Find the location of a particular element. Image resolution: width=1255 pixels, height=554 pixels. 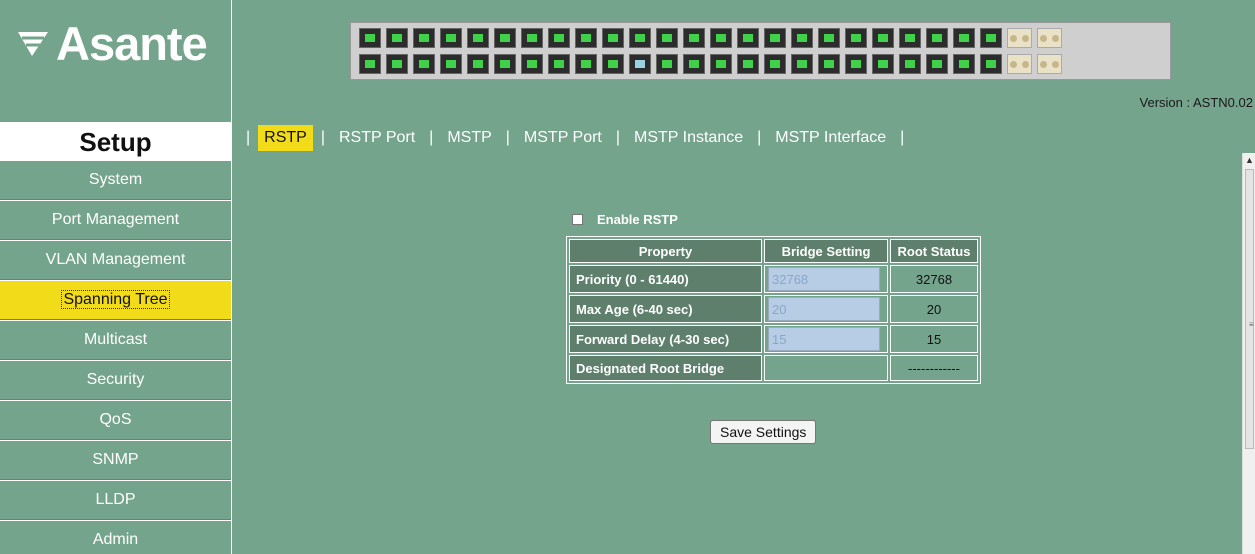

sidebar-item-multicast: Multicast is located at coordinates (115, 340).